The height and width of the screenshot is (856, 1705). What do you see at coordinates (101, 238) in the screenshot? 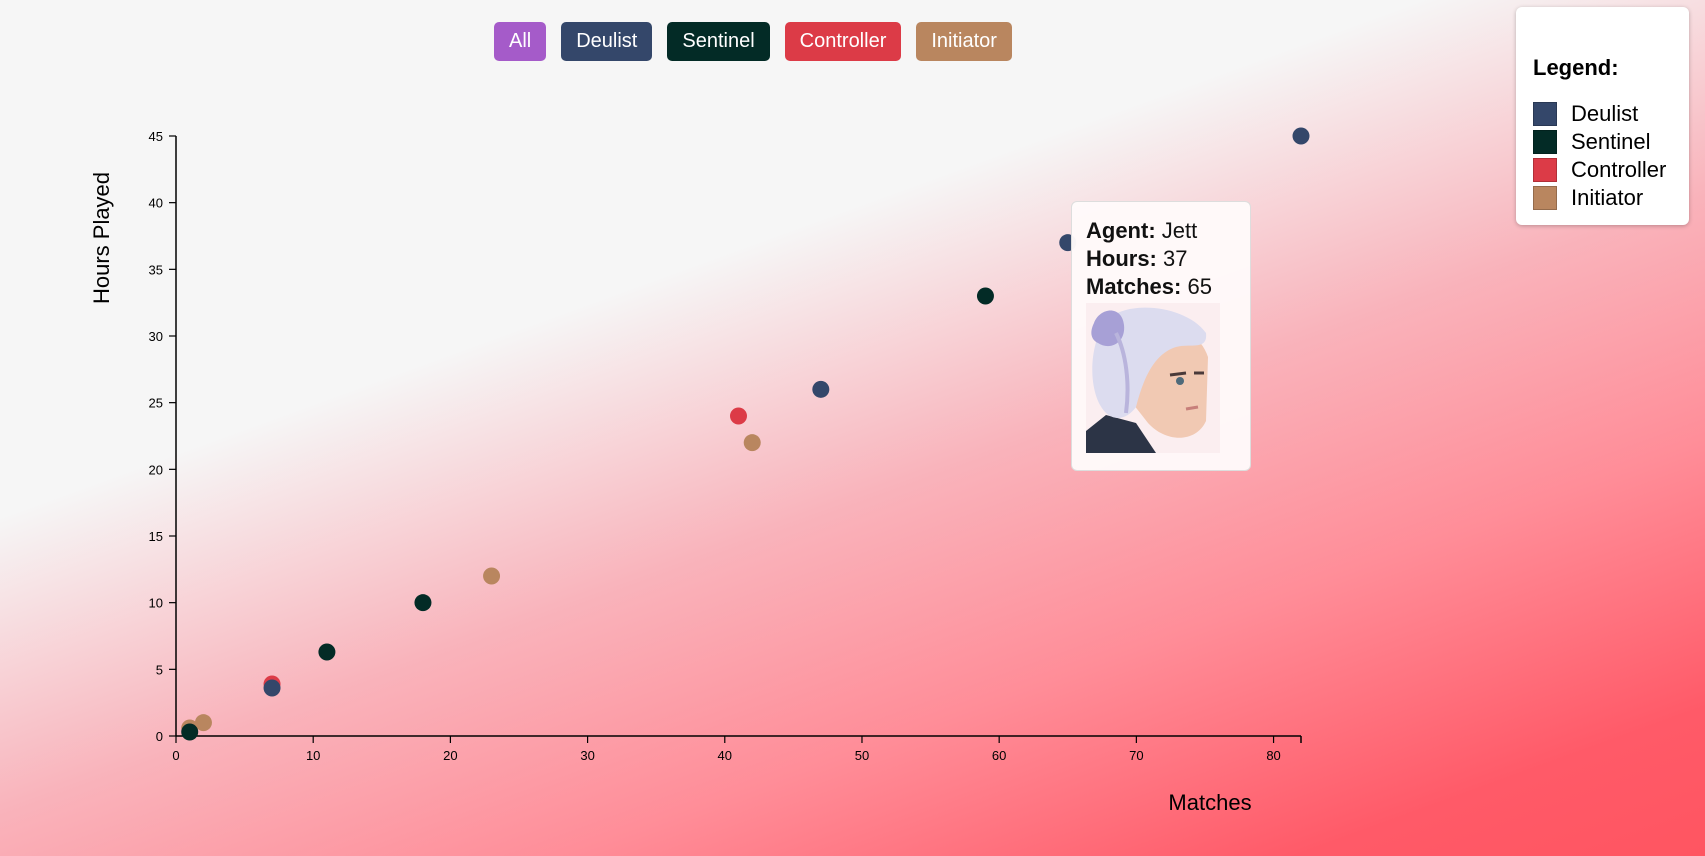
I see `y-axis-label: Hours Played` at bounding box center [101, 238].